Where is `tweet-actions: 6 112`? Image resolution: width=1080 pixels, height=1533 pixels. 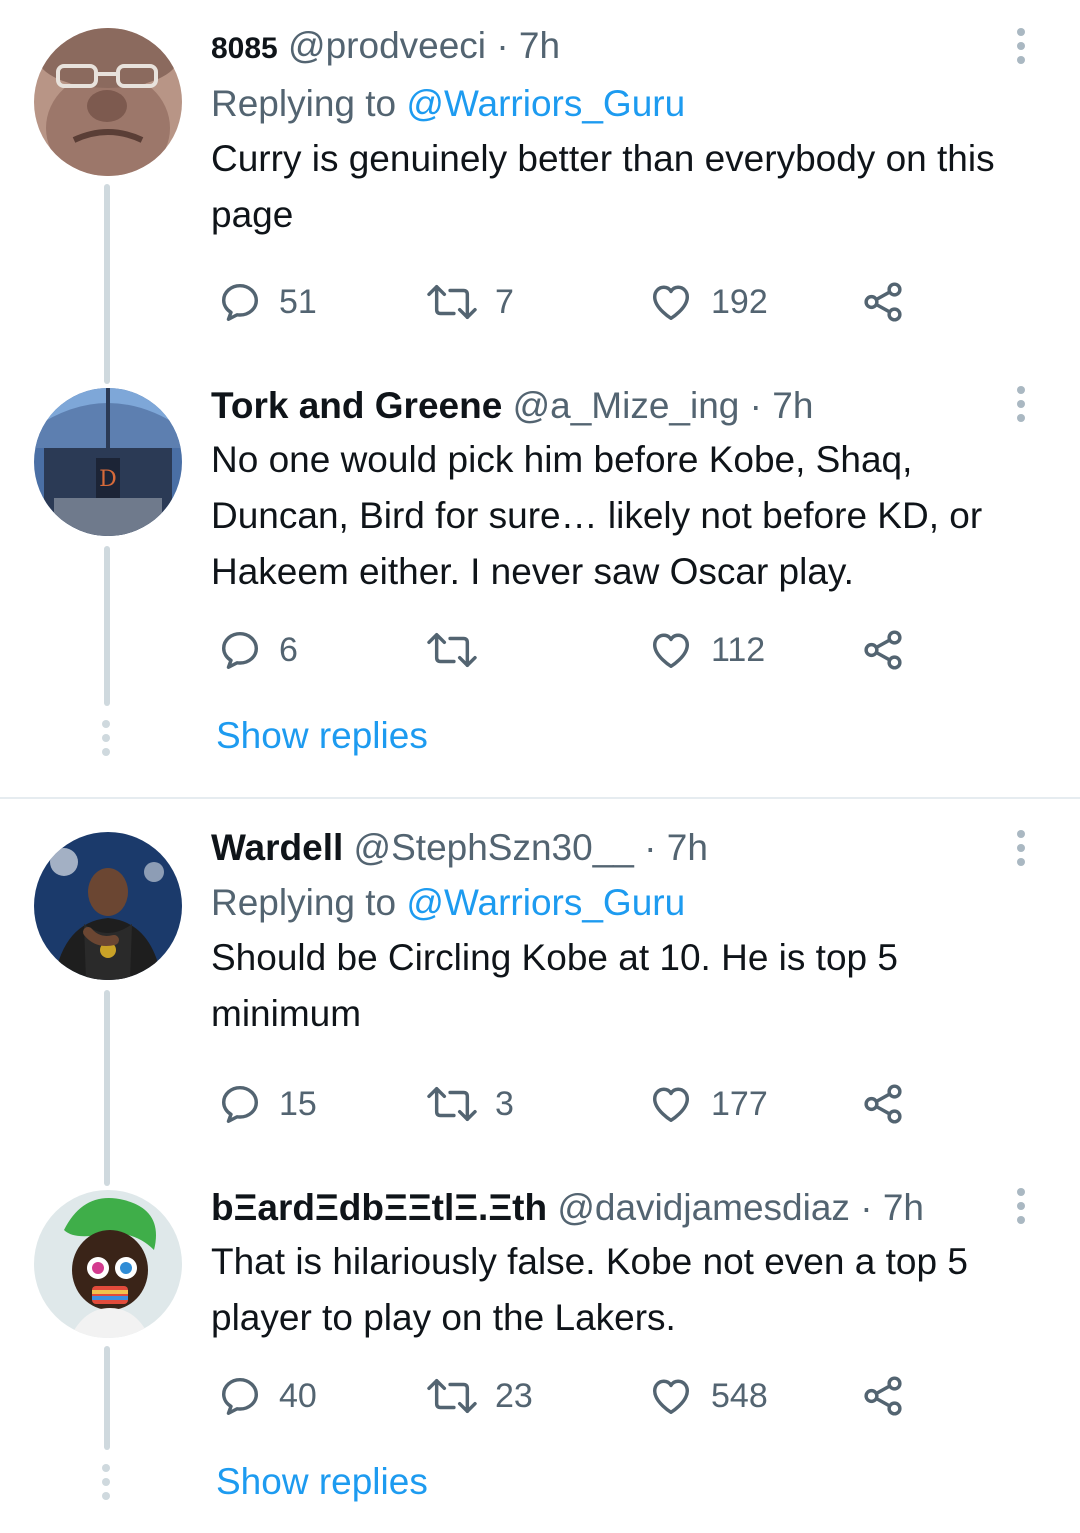
tweet-actions: 6 112 is located at coordinates (591, 650).